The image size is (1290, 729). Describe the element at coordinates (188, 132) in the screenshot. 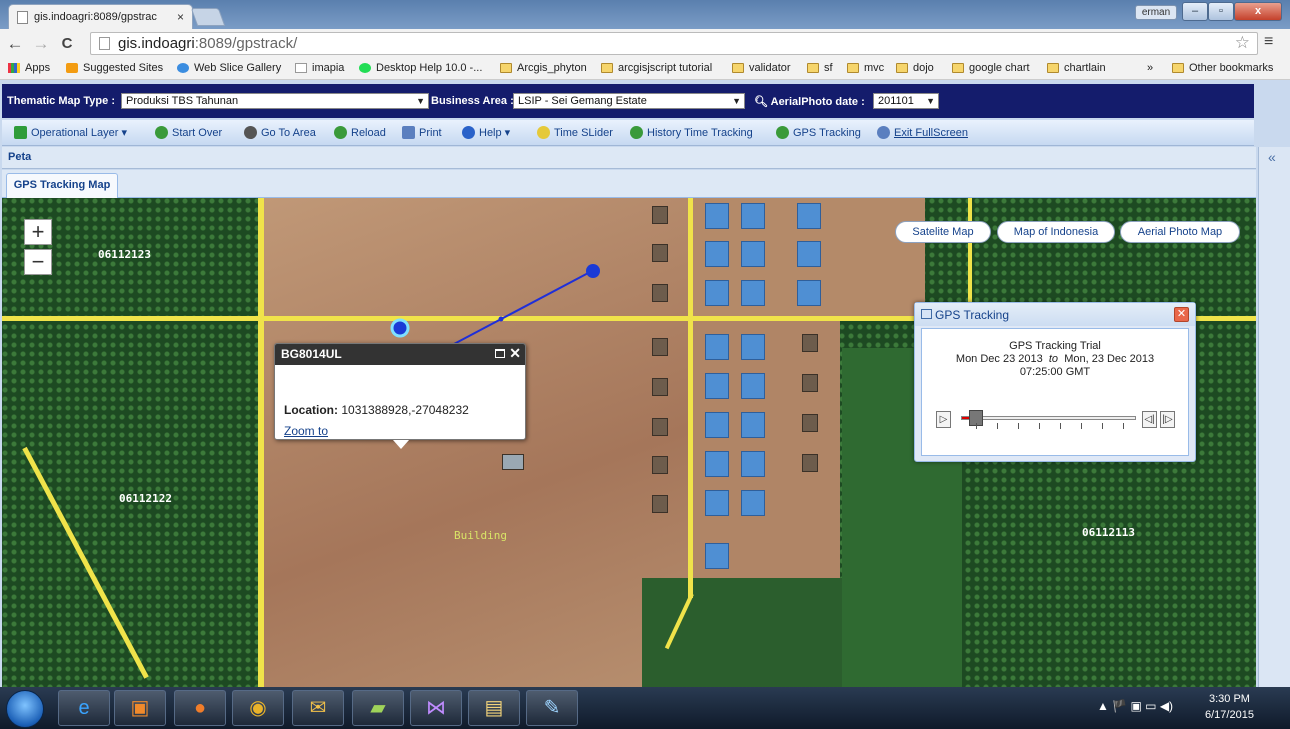

I see `start-over-button: Start Over` at that location.